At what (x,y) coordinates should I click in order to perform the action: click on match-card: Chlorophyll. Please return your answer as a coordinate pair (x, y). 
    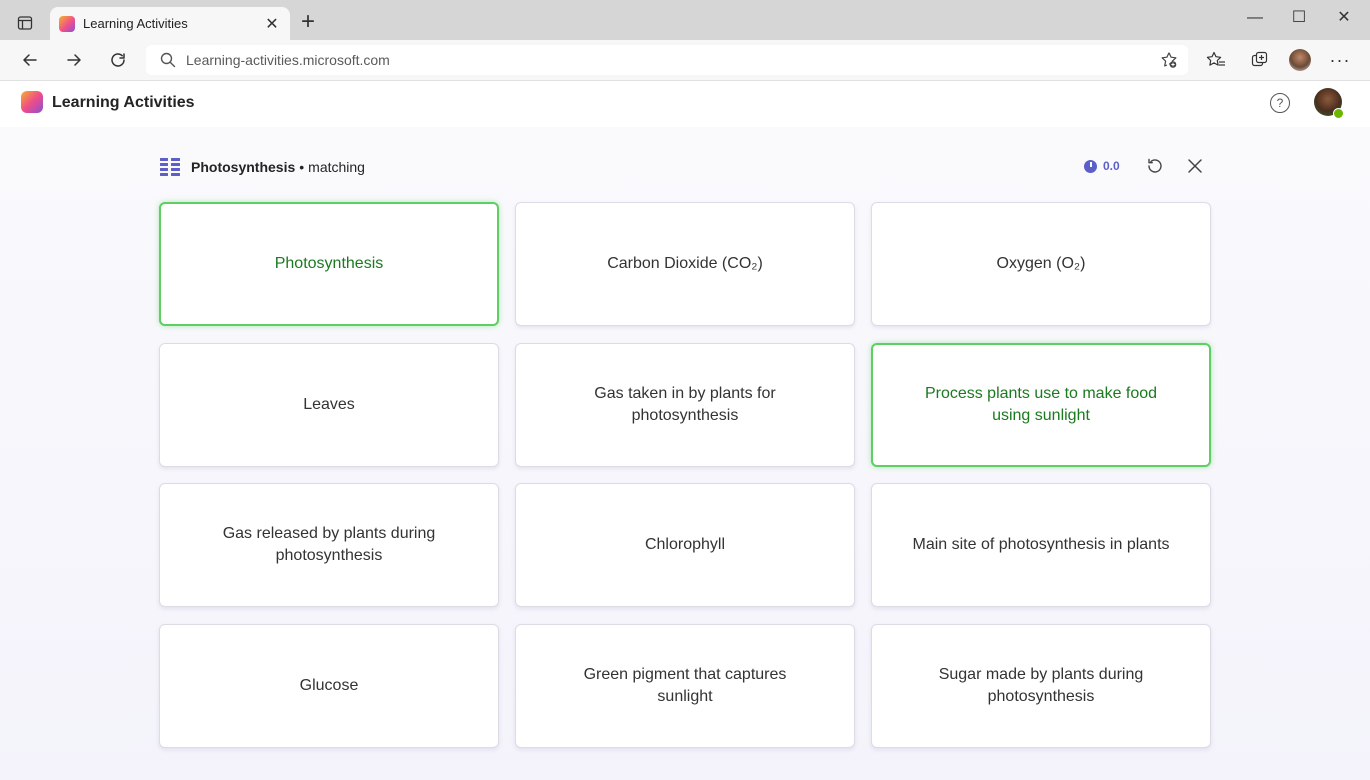
    Looking at the image, I should click on (685, 545).